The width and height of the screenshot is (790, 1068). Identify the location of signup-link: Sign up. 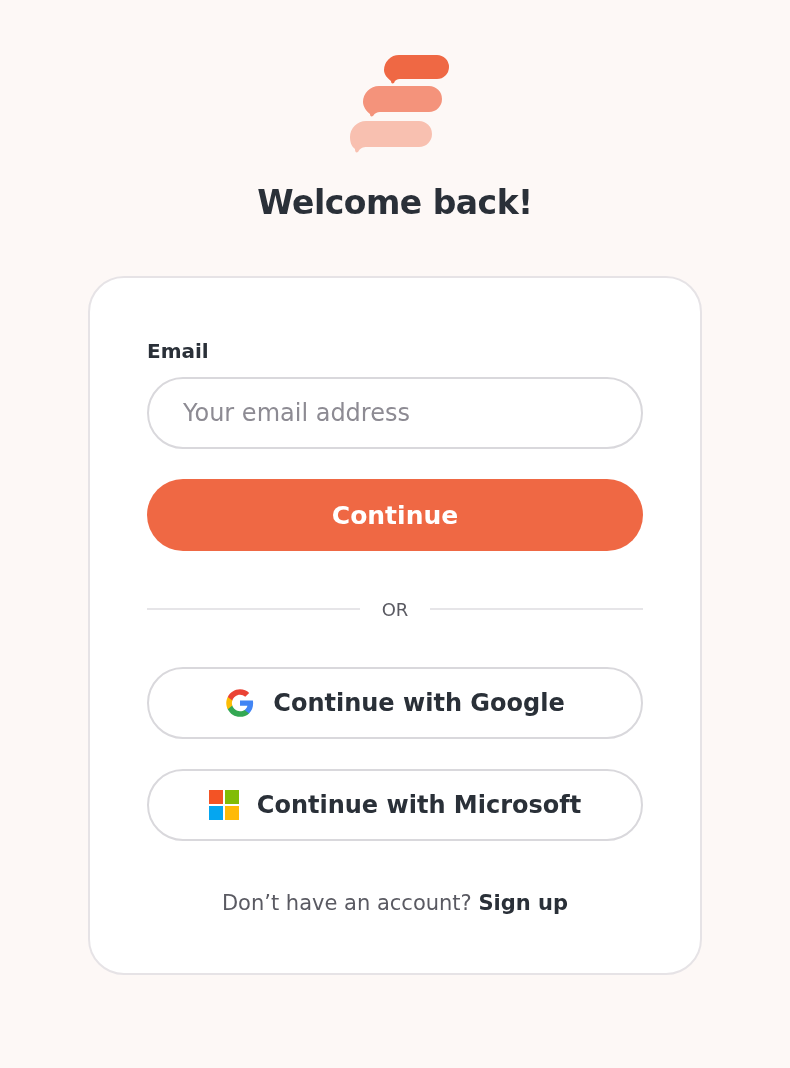
(523, 903).